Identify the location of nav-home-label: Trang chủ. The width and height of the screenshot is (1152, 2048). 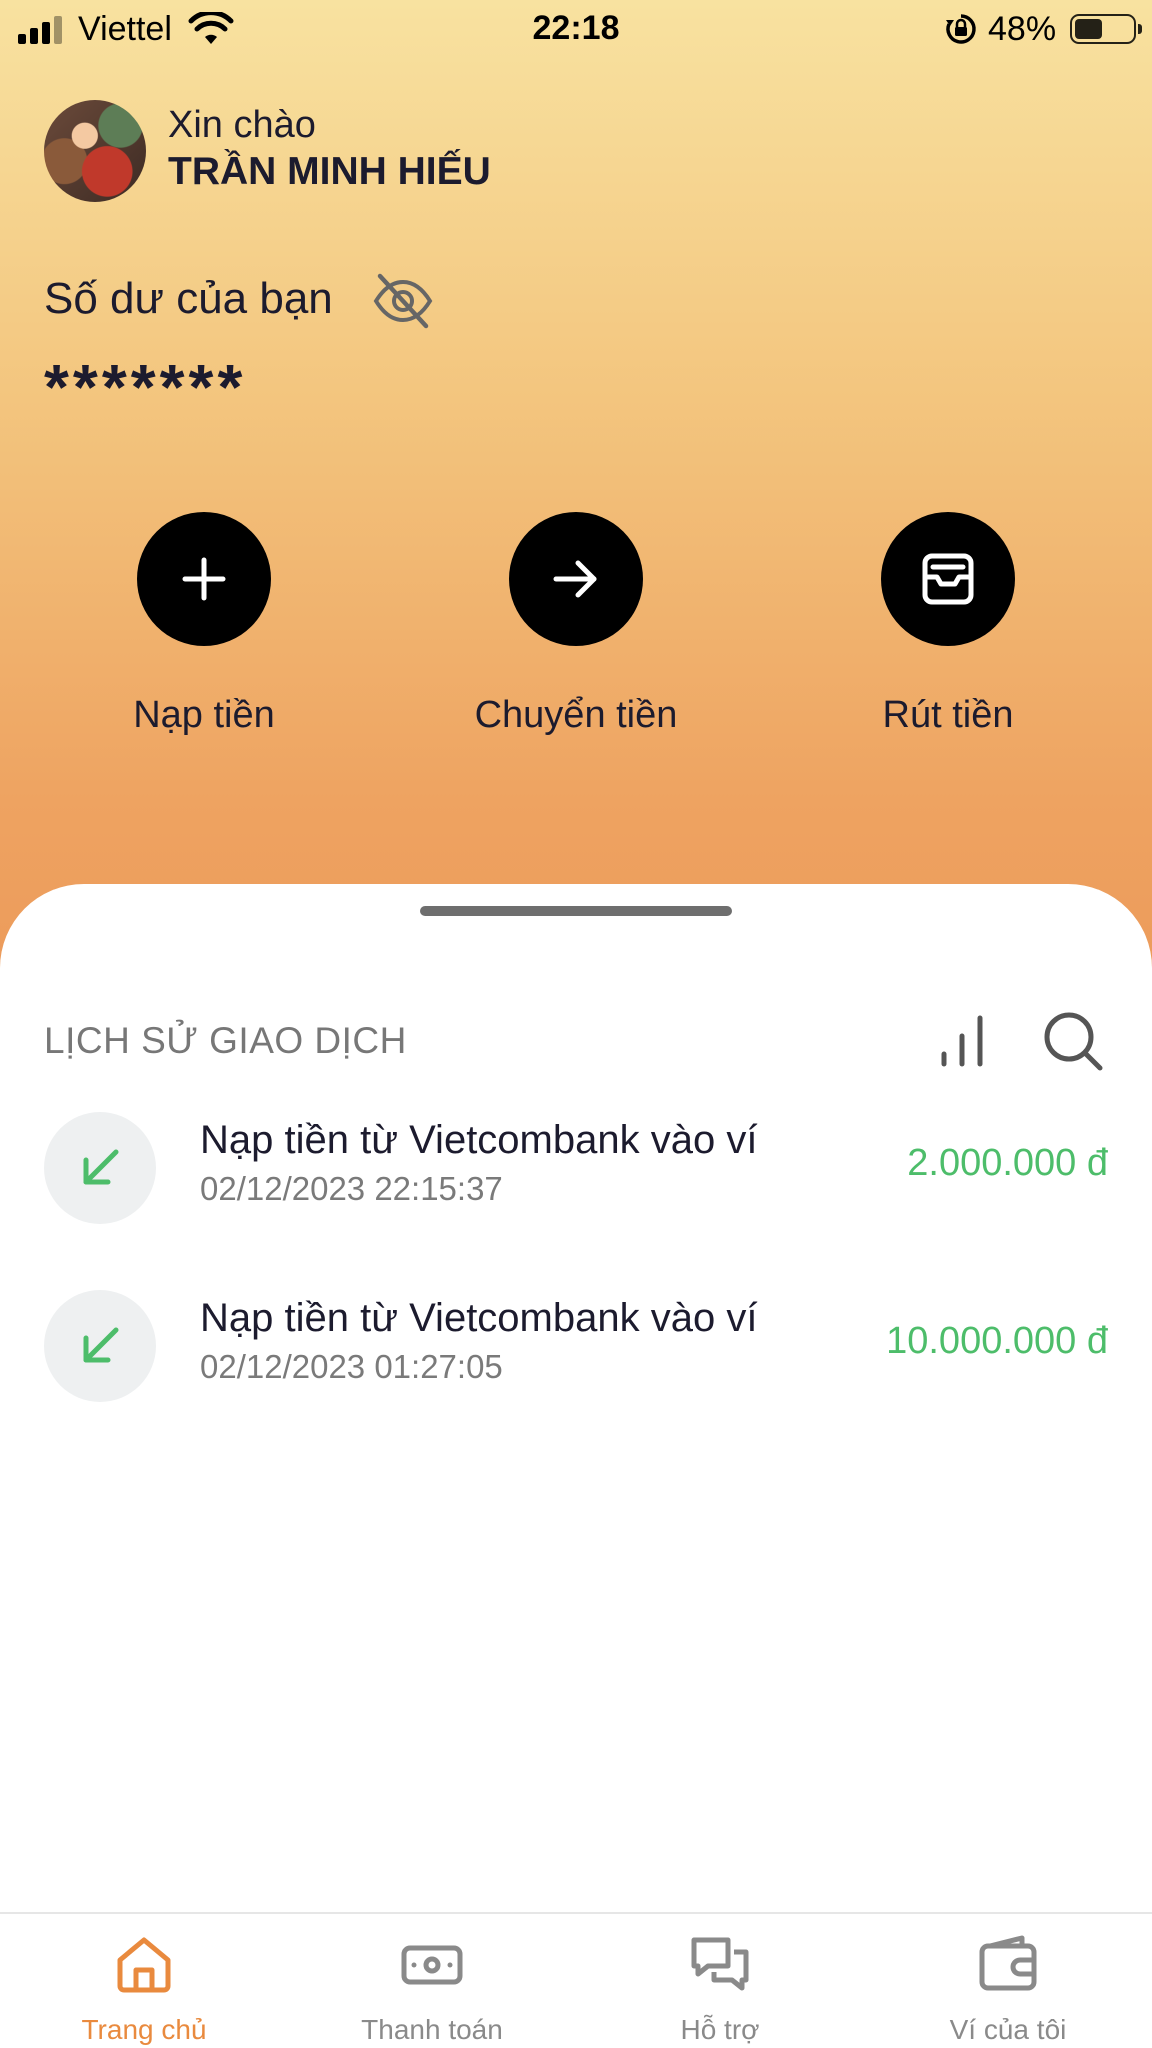
(144, 2029).